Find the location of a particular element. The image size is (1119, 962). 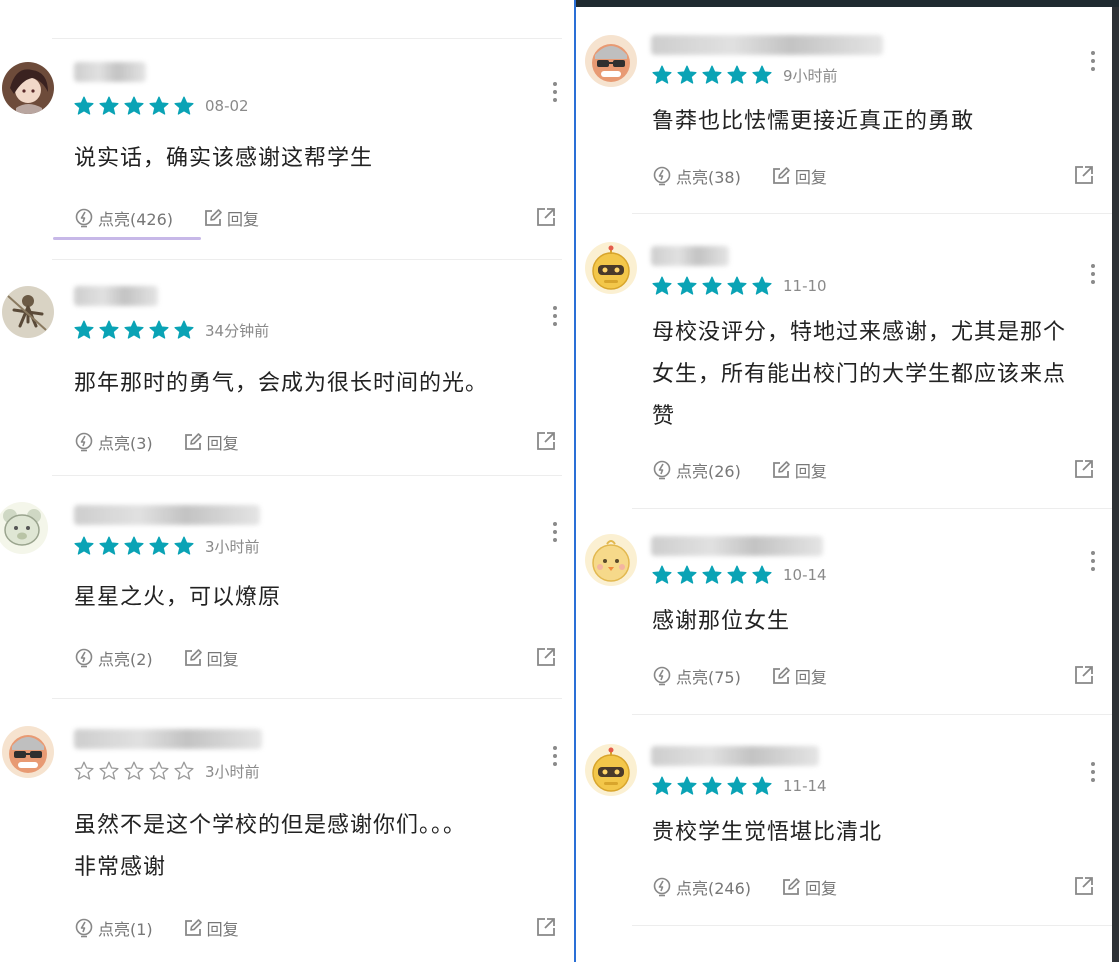

like-button: 点亮(26) is located at coordinates (696, 470).